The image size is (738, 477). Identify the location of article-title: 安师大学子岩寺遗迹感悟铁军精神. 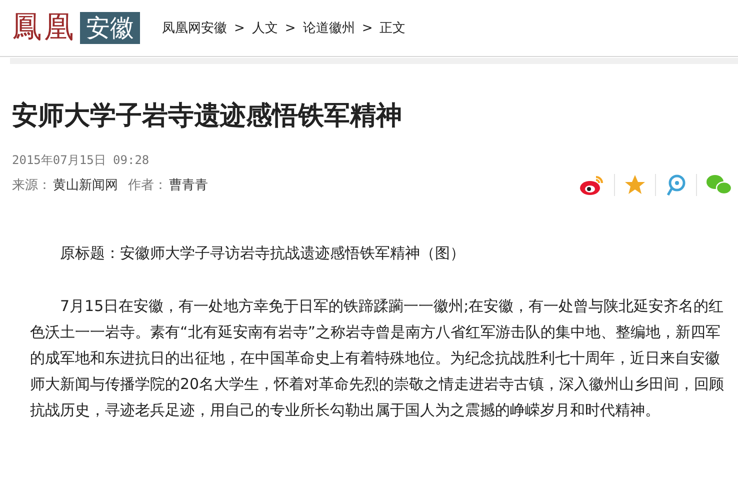
(207, 116).